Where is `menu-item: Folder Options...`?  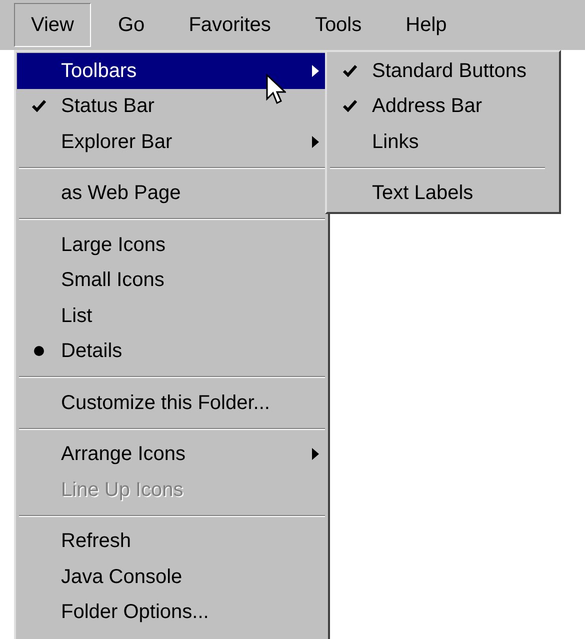 menu-item: Folder Options... is located at coordinates (172, 612).